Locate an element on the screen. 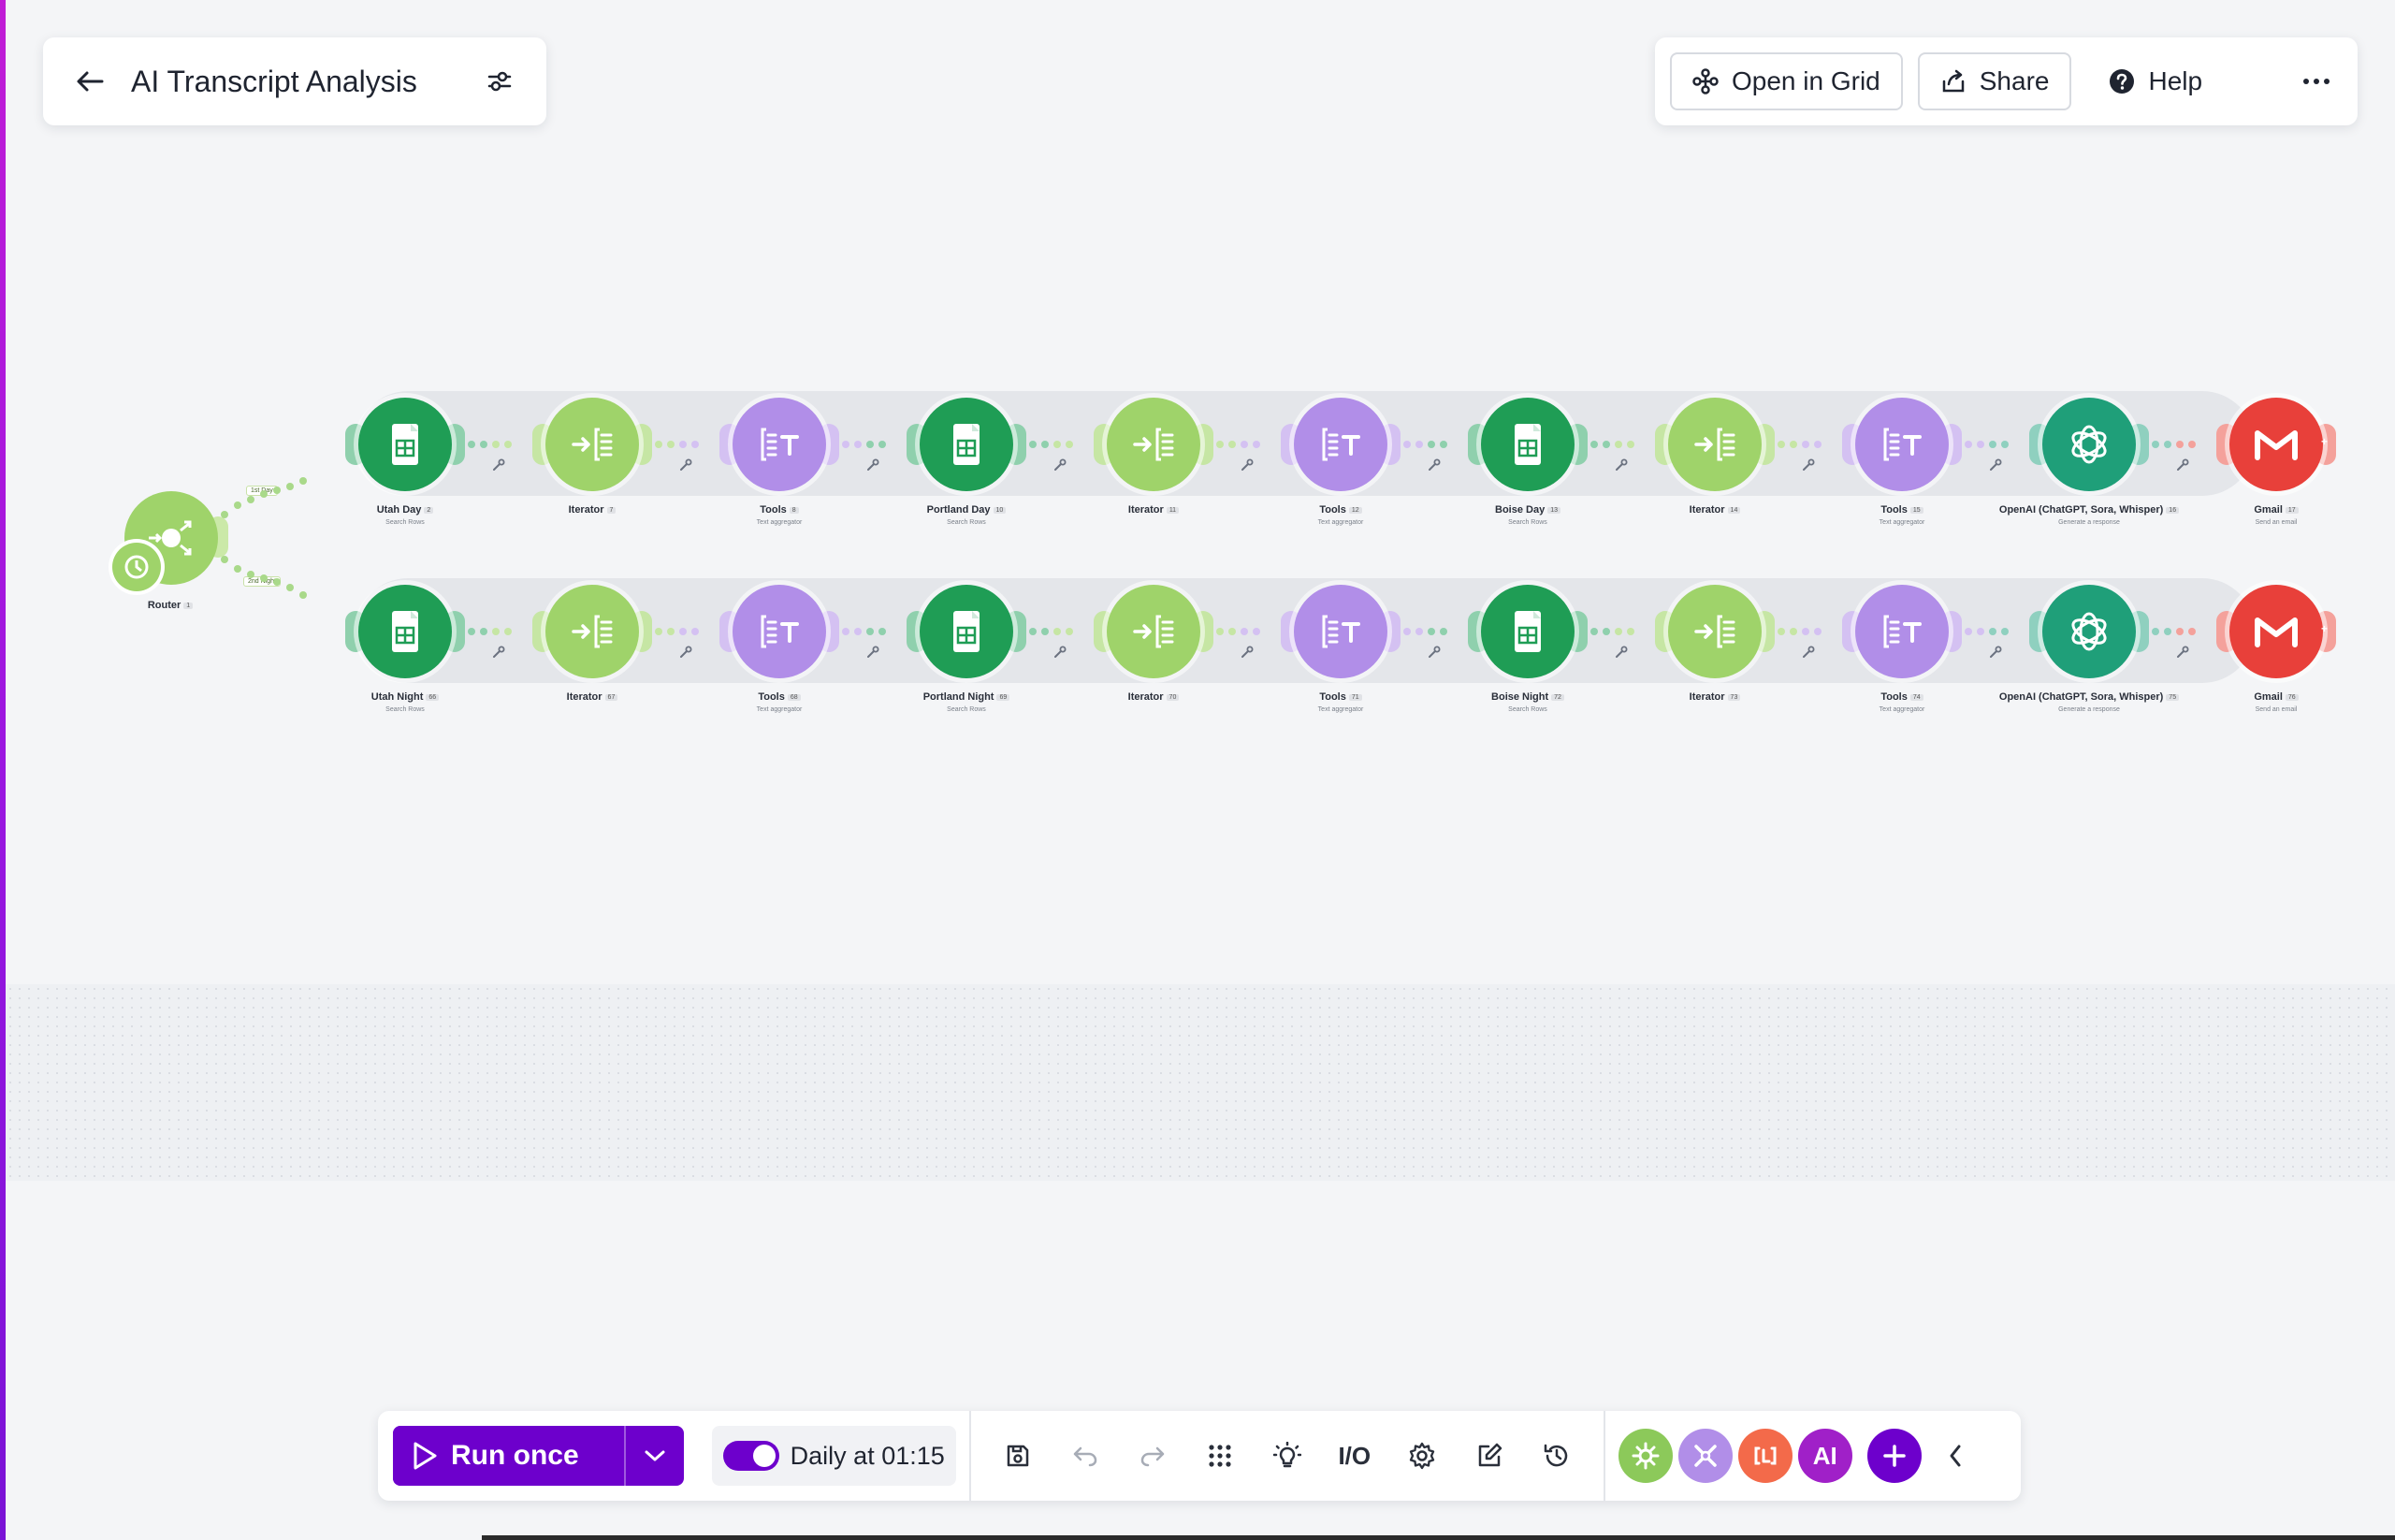 This screenshot has height=1540, width=2395. io-button: I/O is located at coordinates (1354, 1456).